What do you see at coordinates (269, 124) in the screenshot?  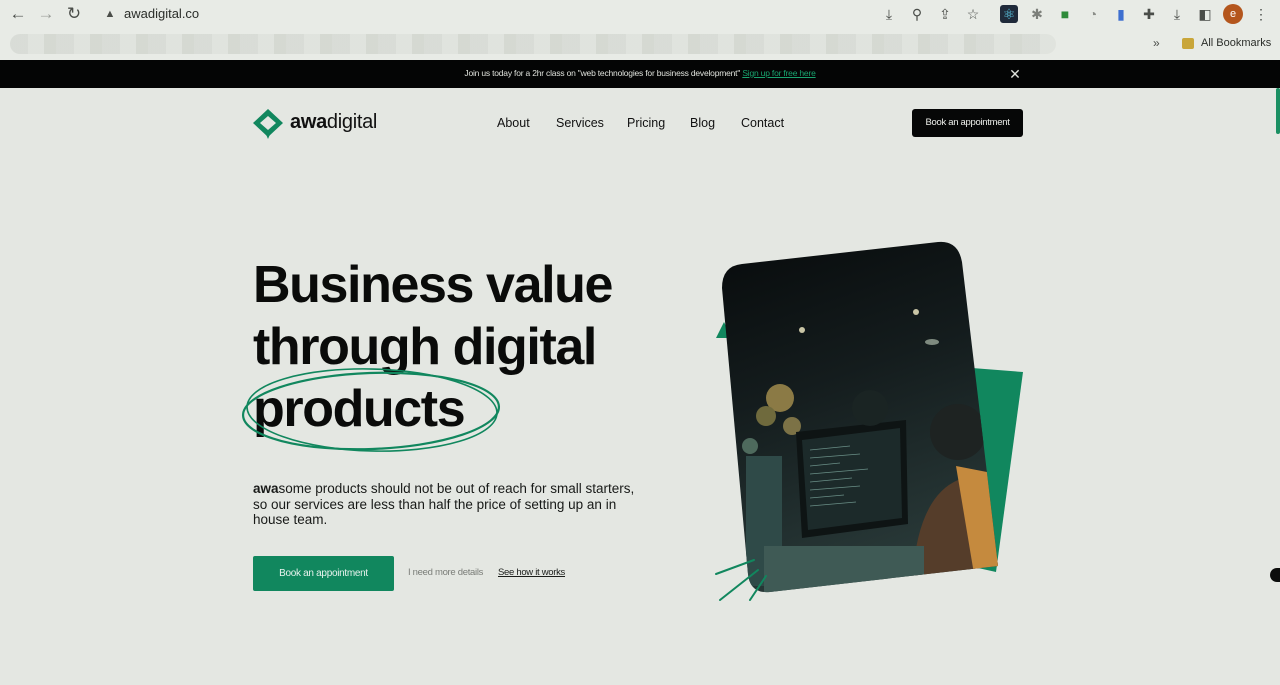 I see `logo-icon` at bounding box center [269, 124].